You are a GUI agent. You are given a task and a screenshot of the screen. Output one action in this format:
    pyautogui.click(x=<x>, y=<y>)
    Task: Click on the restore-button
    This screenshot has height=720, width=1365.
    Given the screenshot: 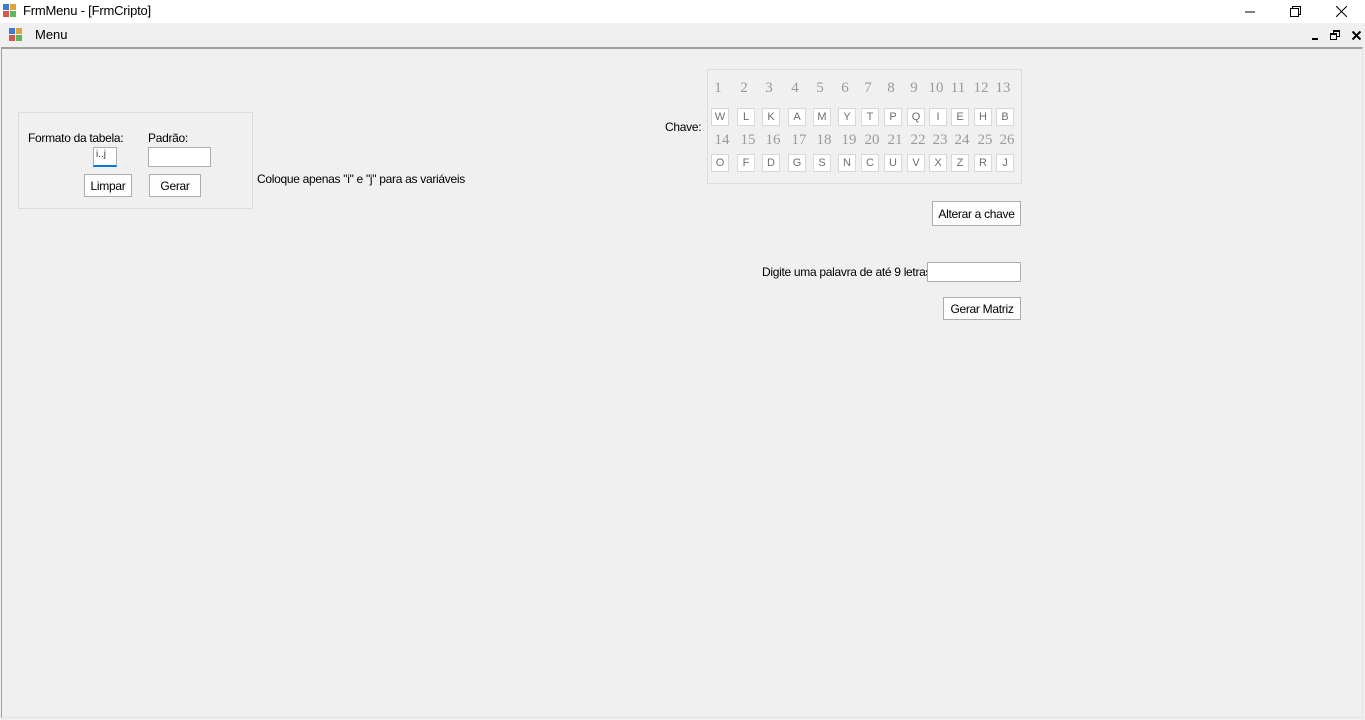 What is the action you would take?
    pyautogui.click(x=1295, y=11)
    